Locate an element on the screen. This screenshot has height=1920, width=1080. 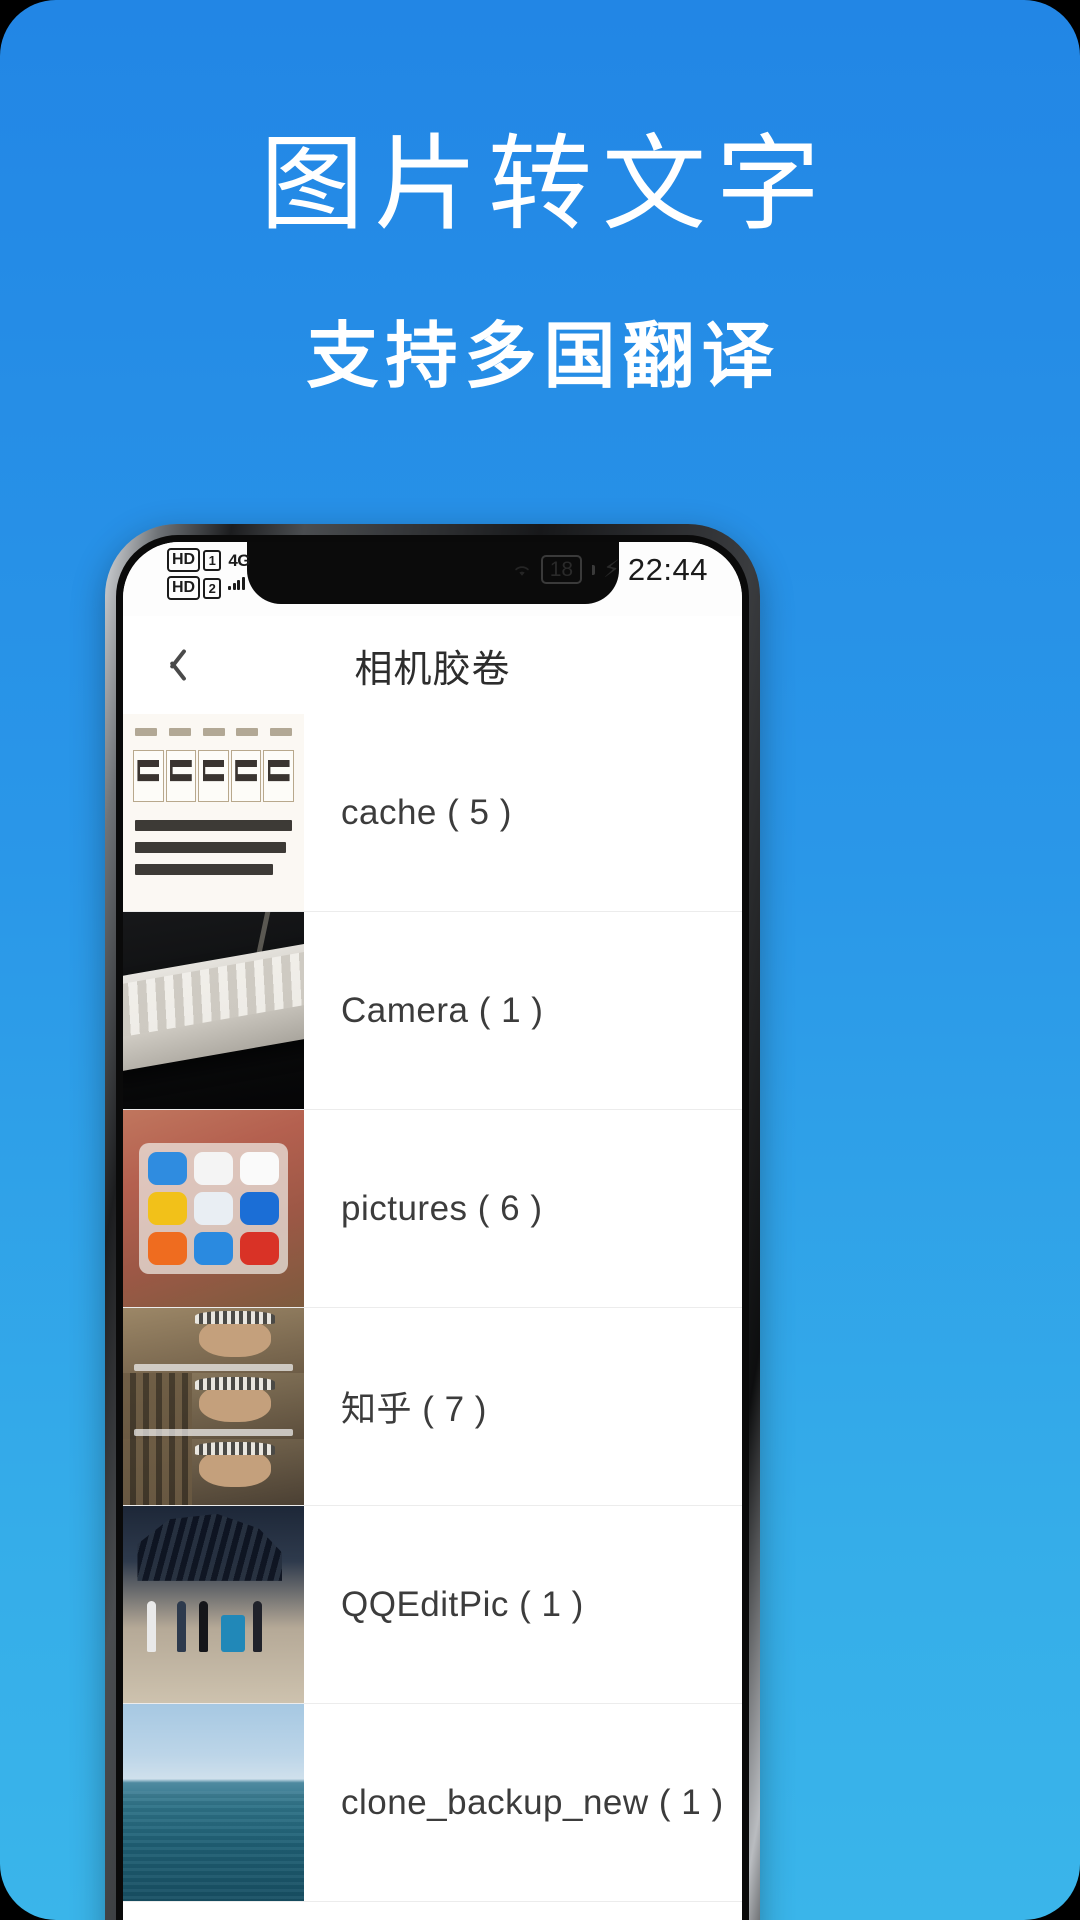
sim1-hd-badge: HD 1 is located at coordinates (194, 560).